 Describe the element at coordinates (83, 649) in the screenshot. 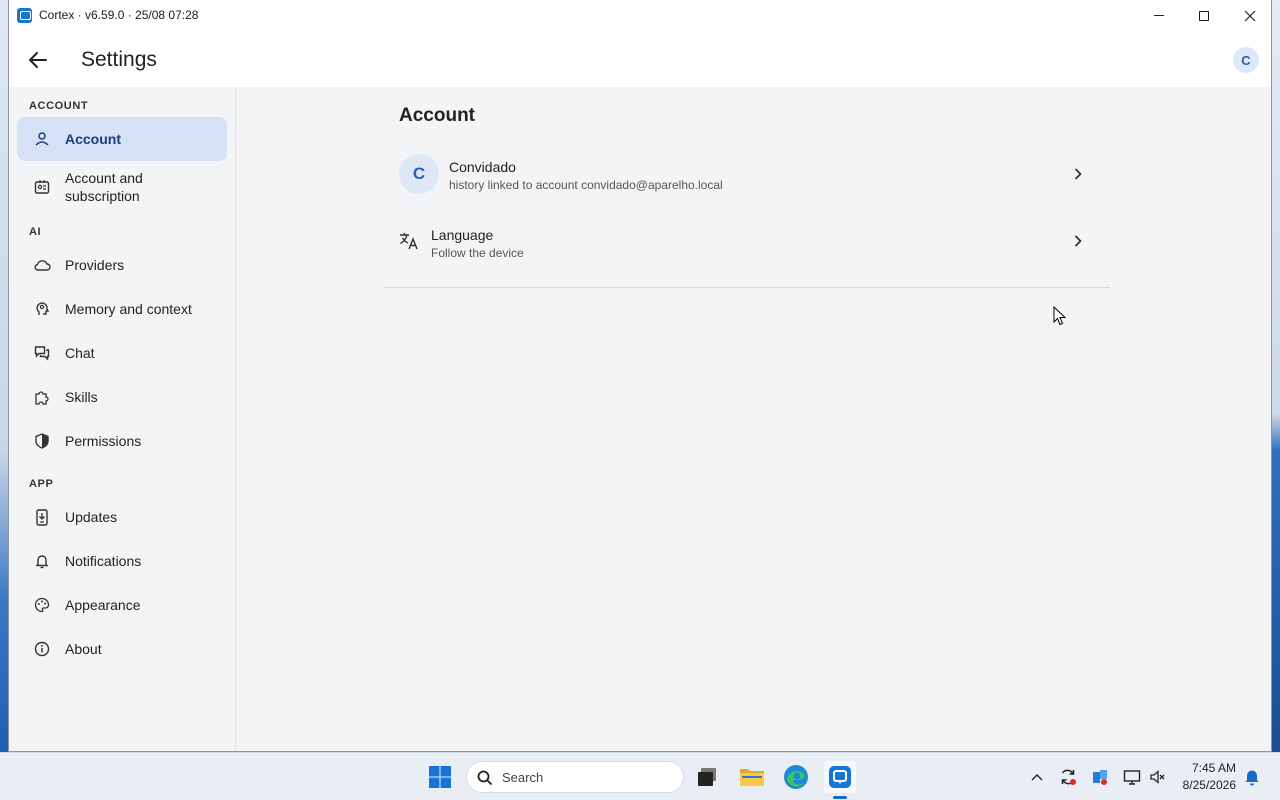

I see `sidebar-item-label: About` at that location.